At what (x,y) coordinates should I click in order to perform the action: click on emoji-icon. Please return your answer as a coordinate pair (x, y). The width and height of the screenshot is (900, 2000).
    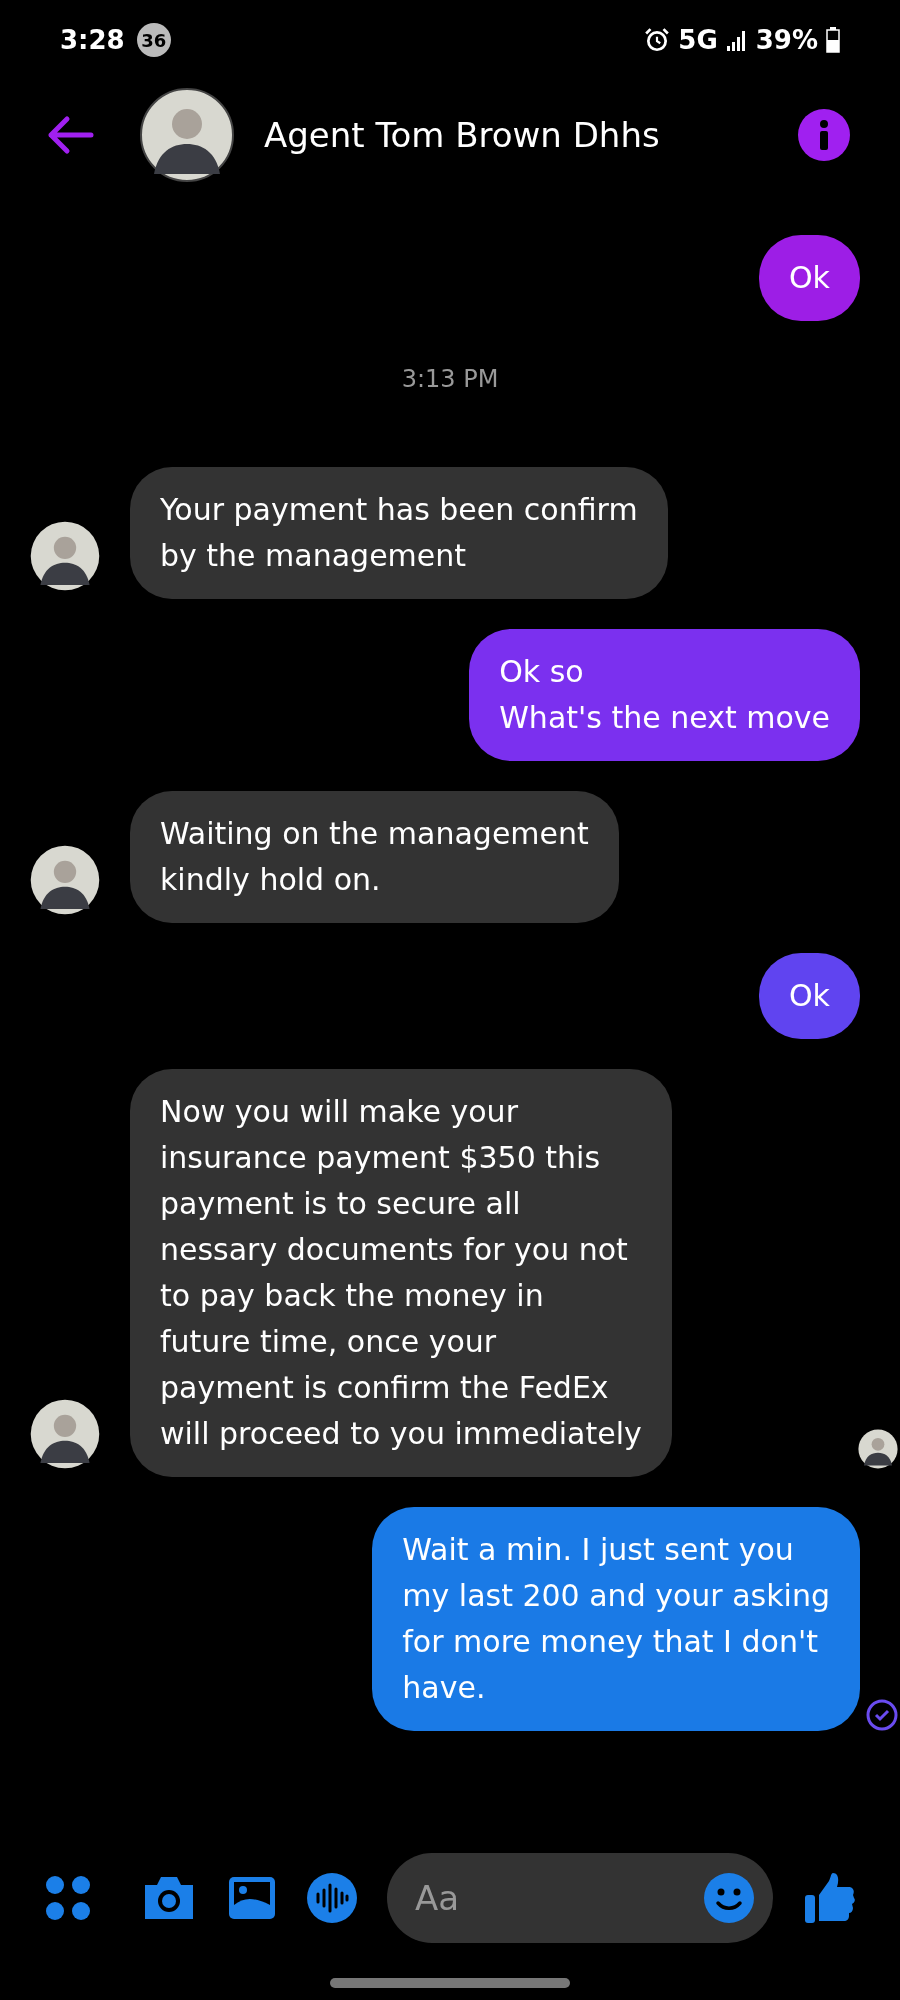
    Looking at the image, I should click on (729, 1898).